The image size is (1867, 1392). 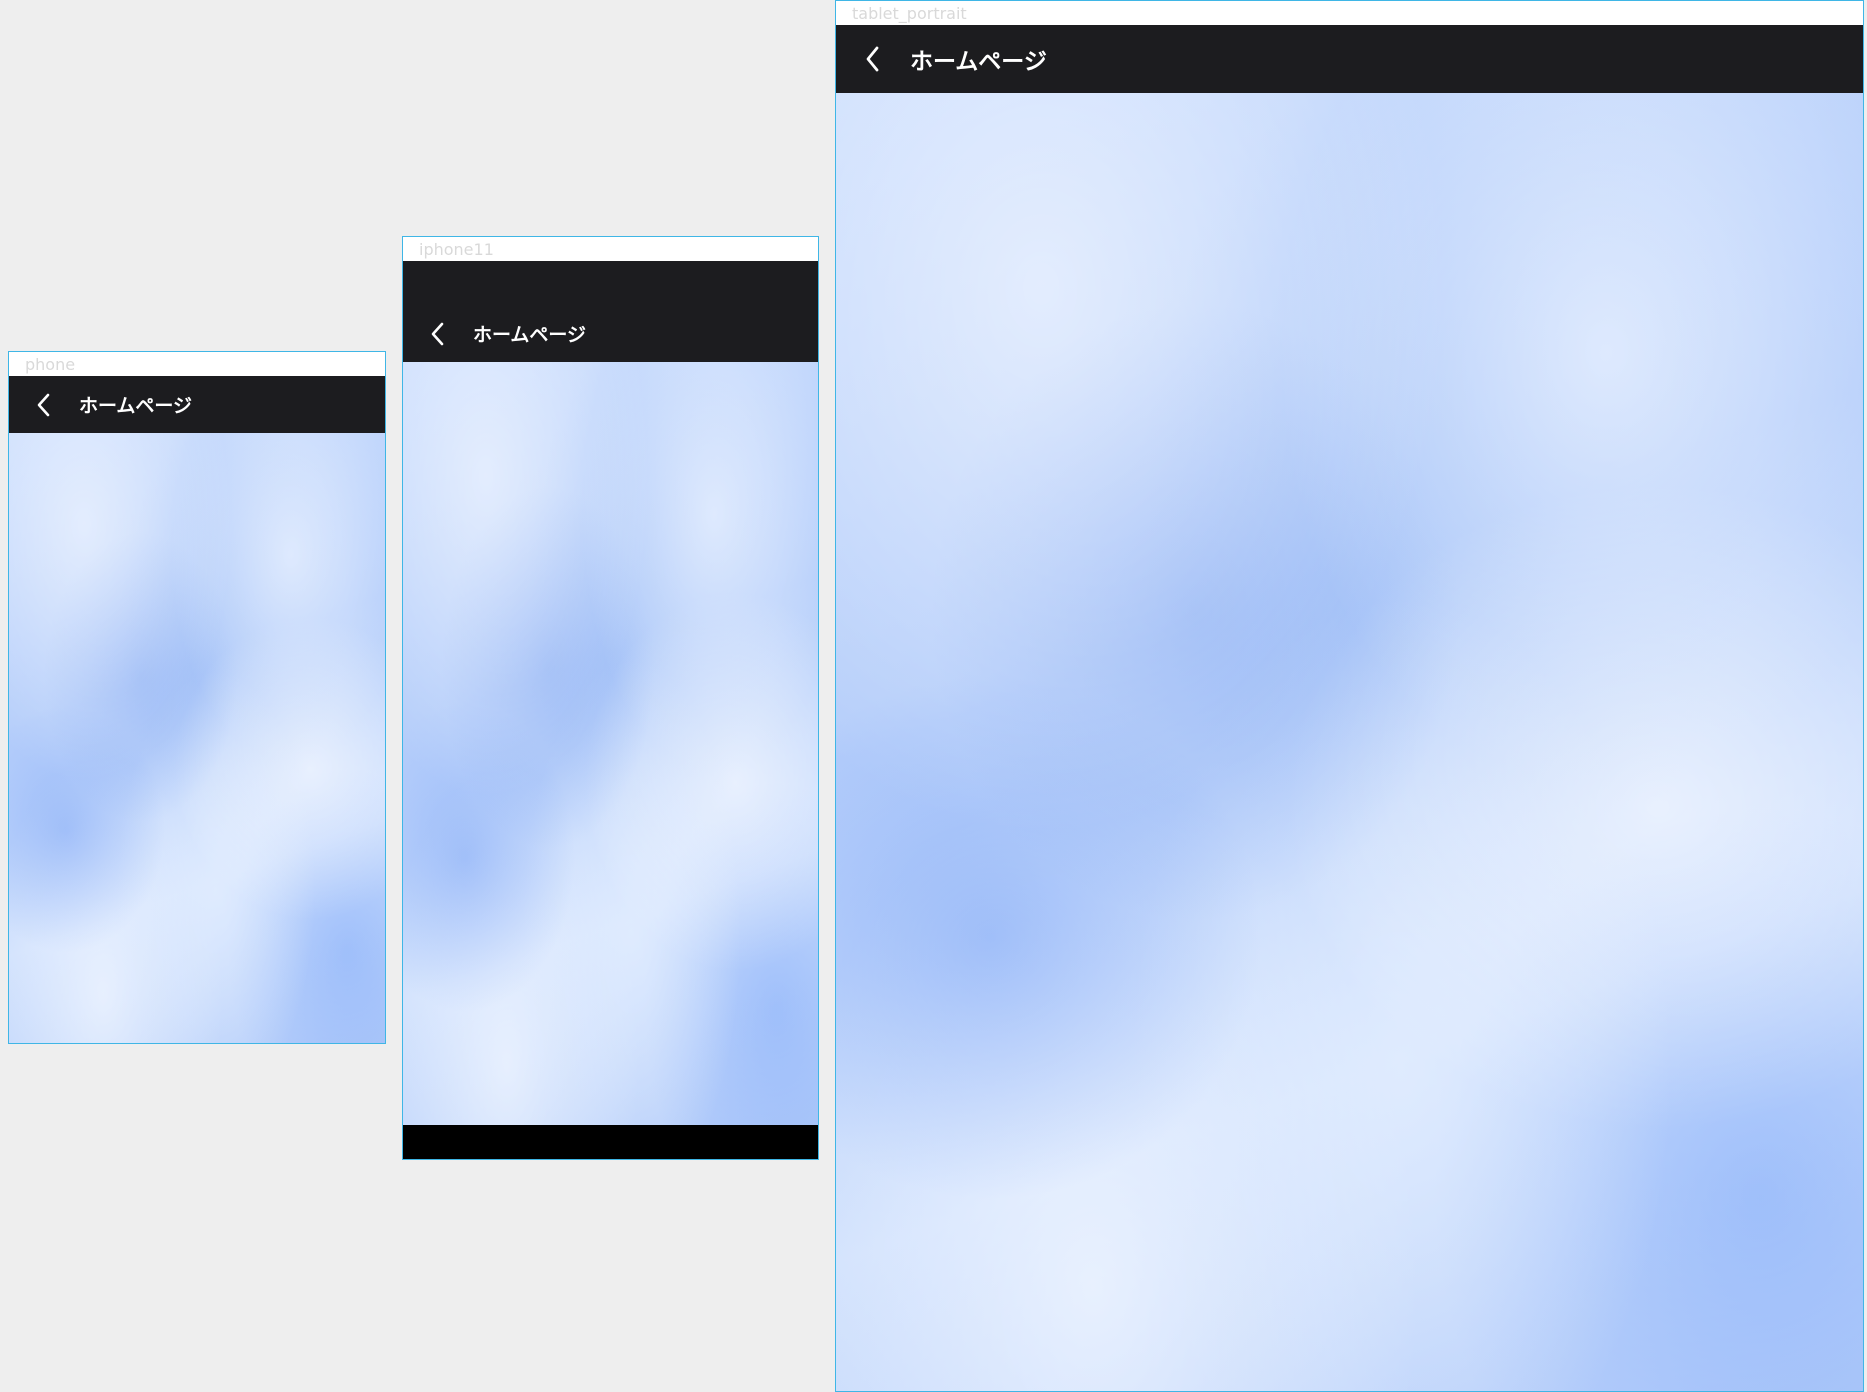 I want to click on home-indicator-bar, so click(x=610, y=1142).